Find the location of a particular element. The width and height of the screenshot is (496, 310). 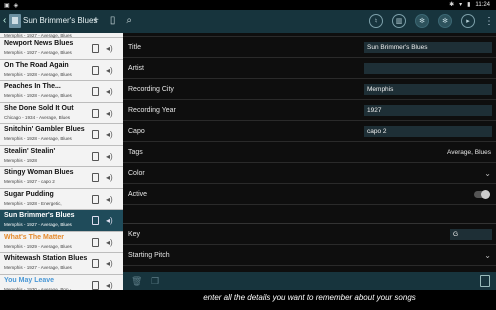

song-list-item: Stealin' Stealin' ◂) Memphis - 1928 is located at coordinates (61, 156).